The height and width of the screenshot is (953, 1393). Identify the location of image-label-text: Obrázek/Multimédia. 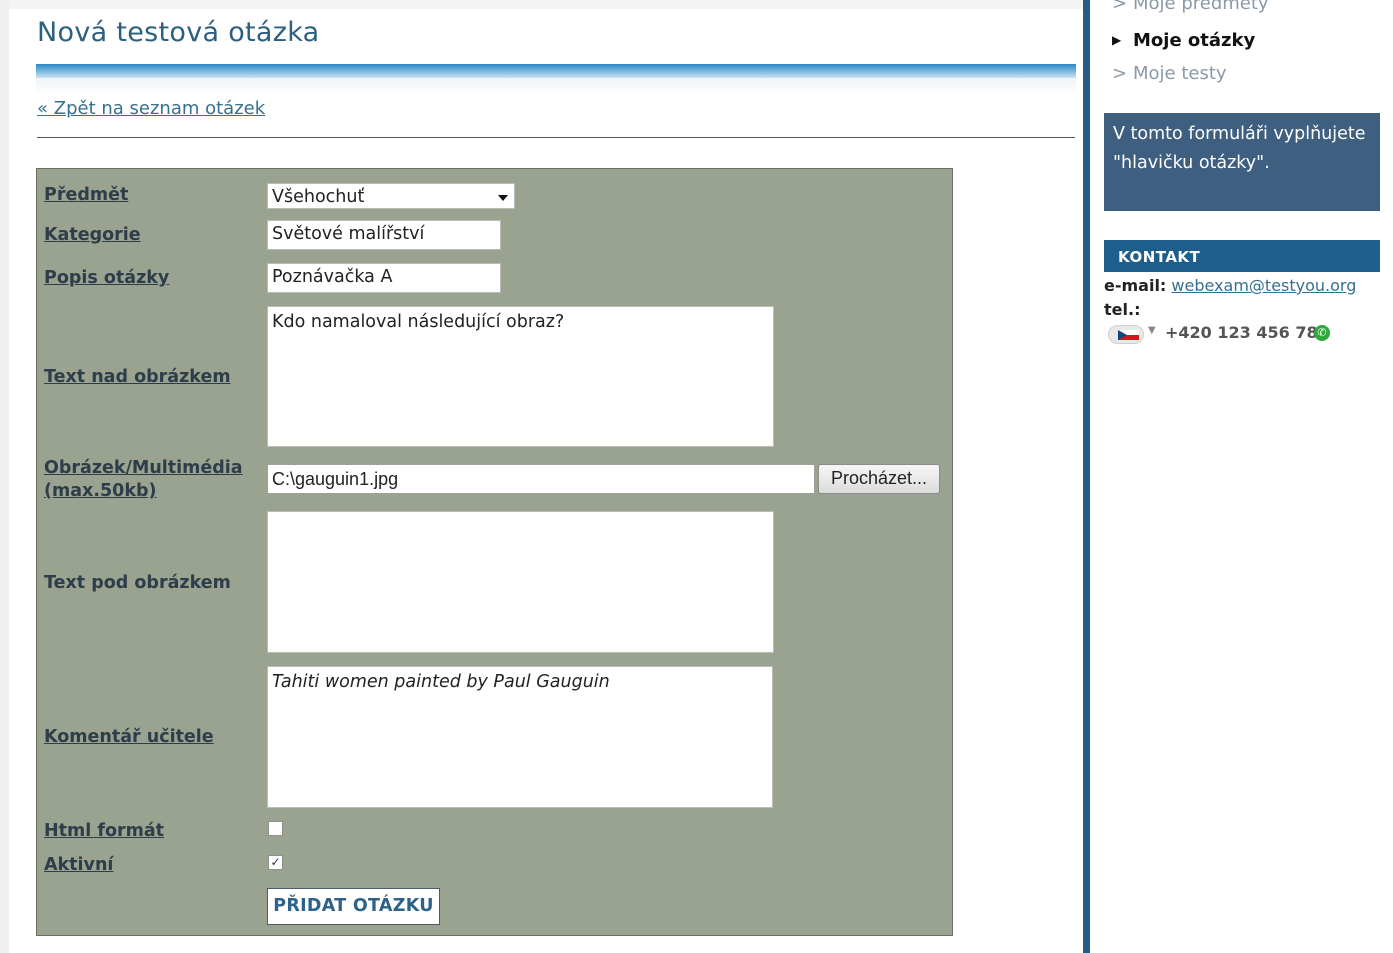
(143, 468).